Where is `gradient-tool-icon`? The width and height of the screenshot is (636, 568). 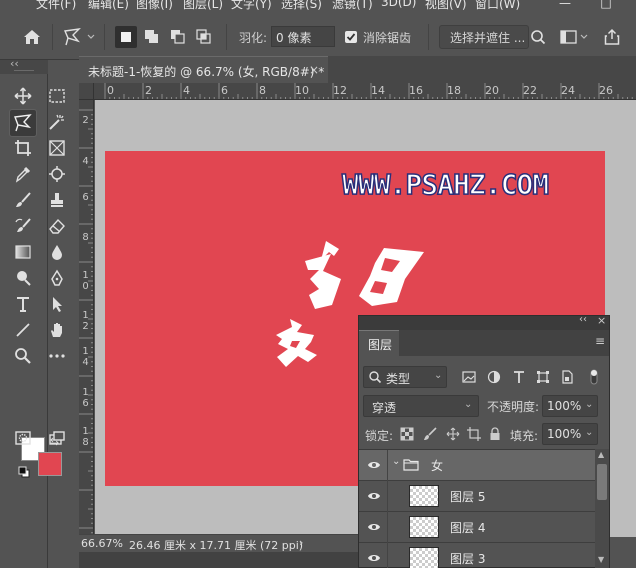
gradient-tool-icon is located at coordinates (23, 252).